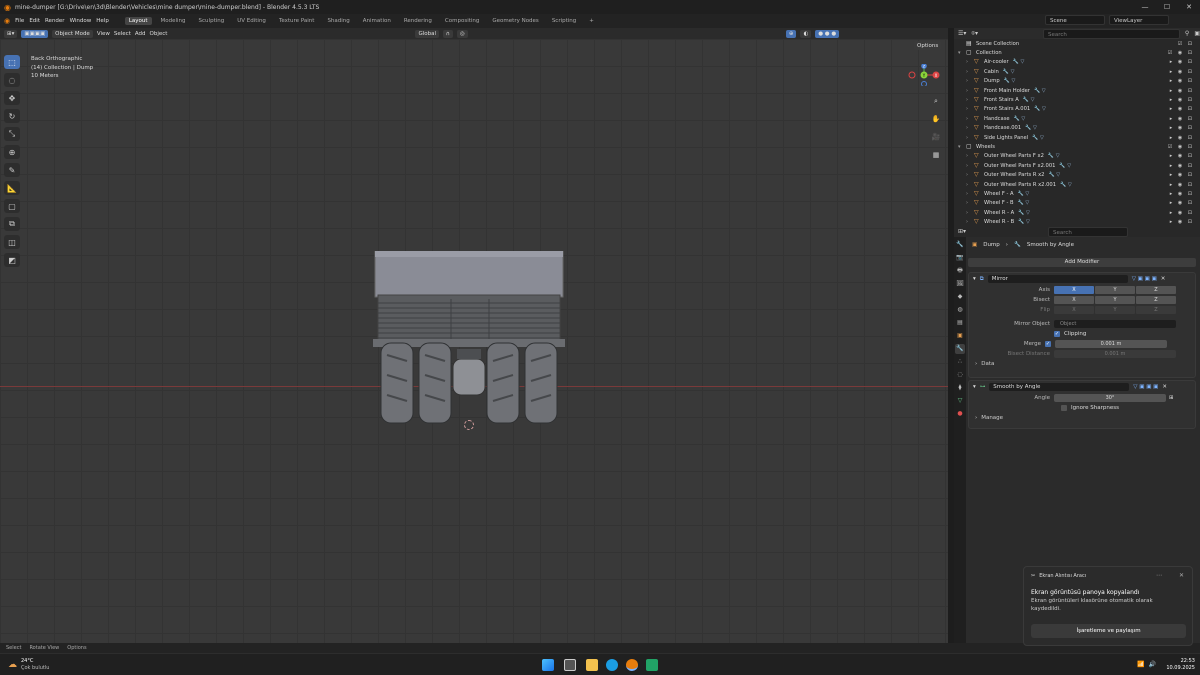  I want to click on clipping-checkbox: ✓, so click(1057, 334).